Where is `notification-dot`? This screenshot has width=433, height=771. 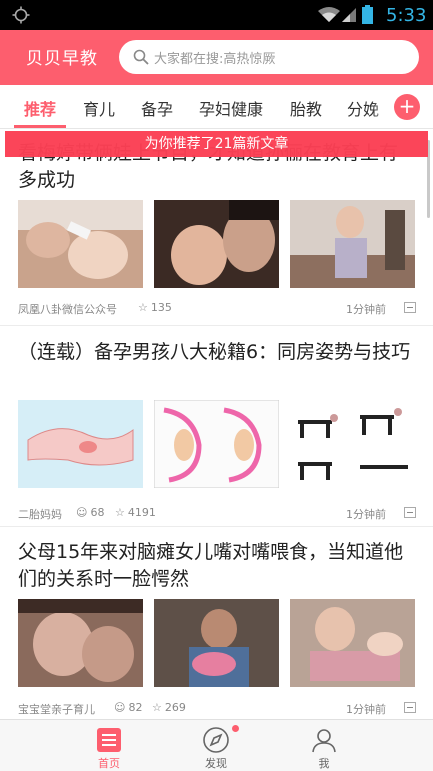 notification-dot is located at coordinates (235, 728).